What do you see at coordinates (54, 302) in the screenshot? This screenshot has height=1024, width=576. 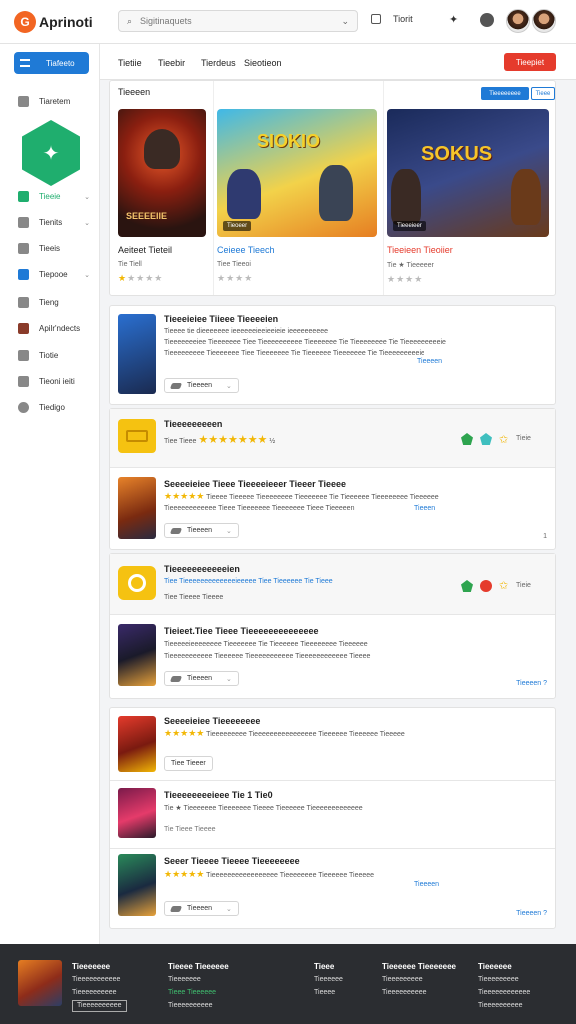 I see `sidebar-item-5: Tieng` at bounding box center [54, 302].